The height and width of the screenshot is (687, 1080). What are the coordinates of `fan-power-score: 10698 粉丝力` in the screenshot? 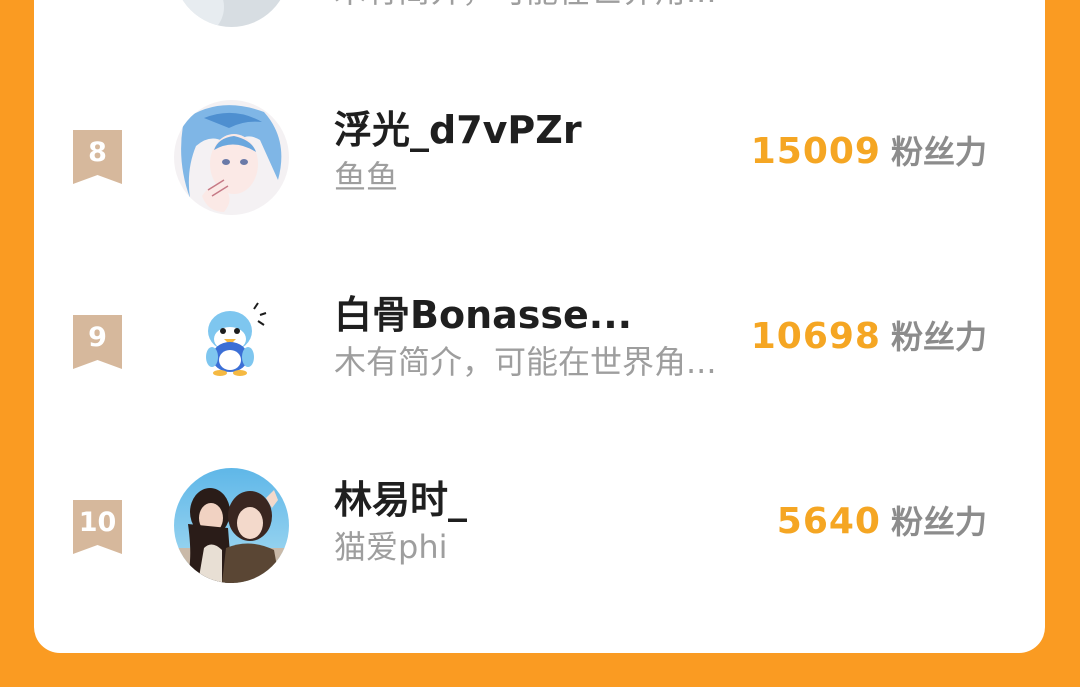 It's located at (869, 340).